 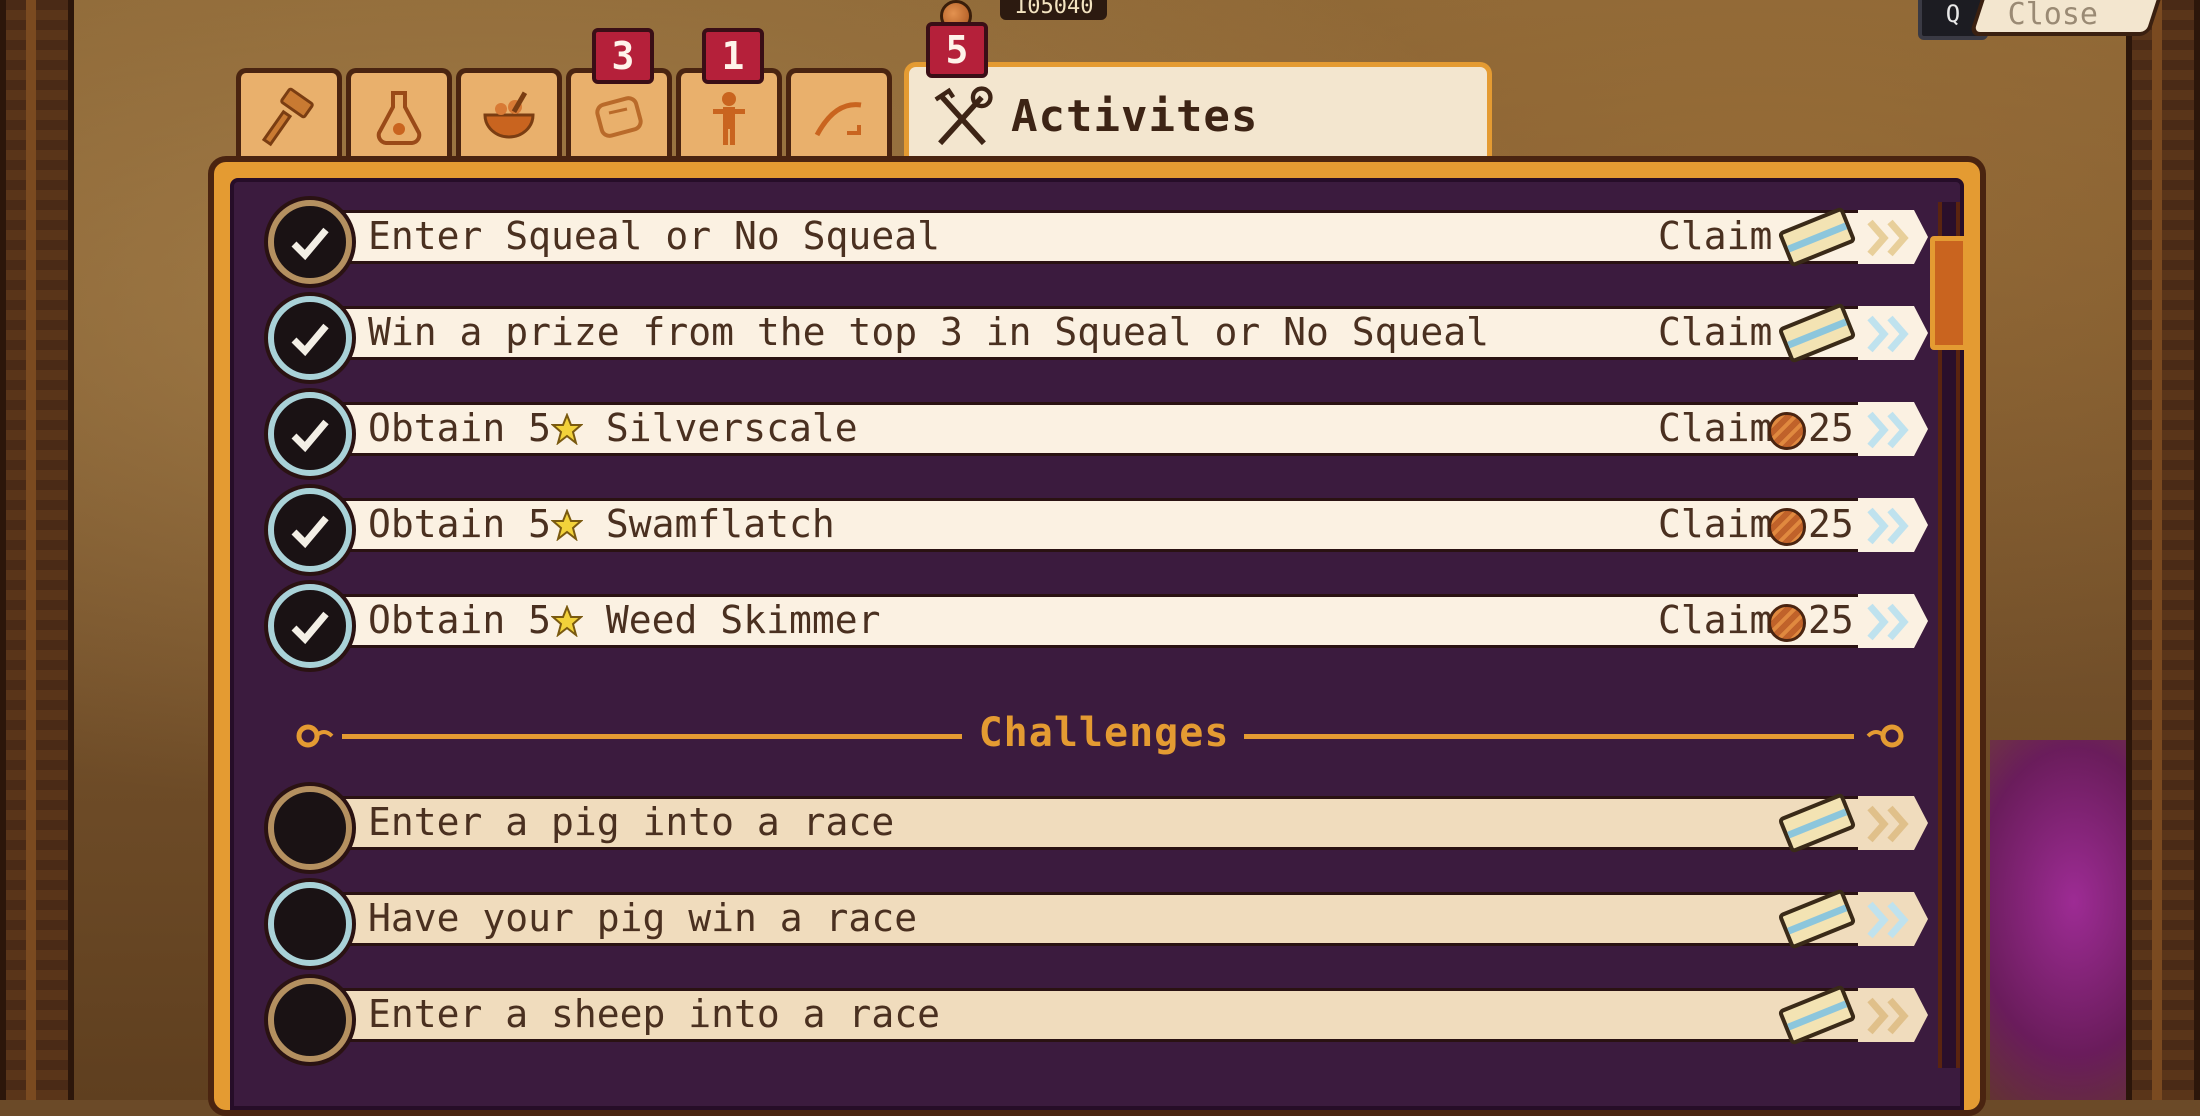 I want to click on crossed-tools-icon, so click(x=963, y=115).